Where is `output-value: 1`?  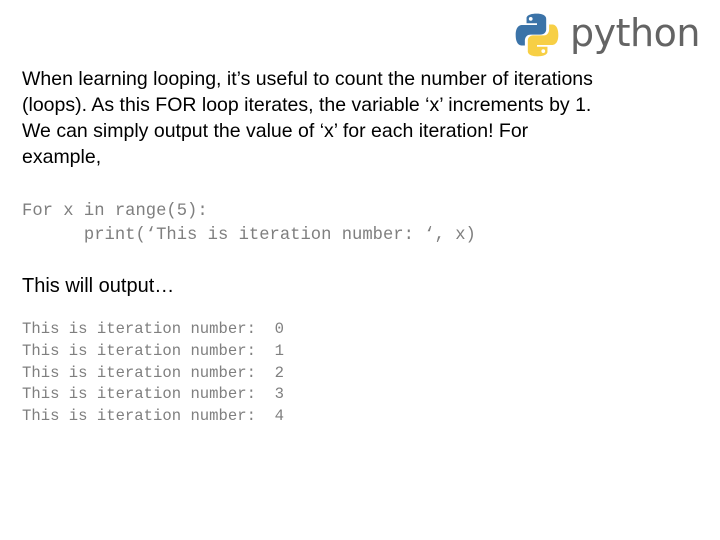
output-value: 1 is located at coordinates (279, 350).